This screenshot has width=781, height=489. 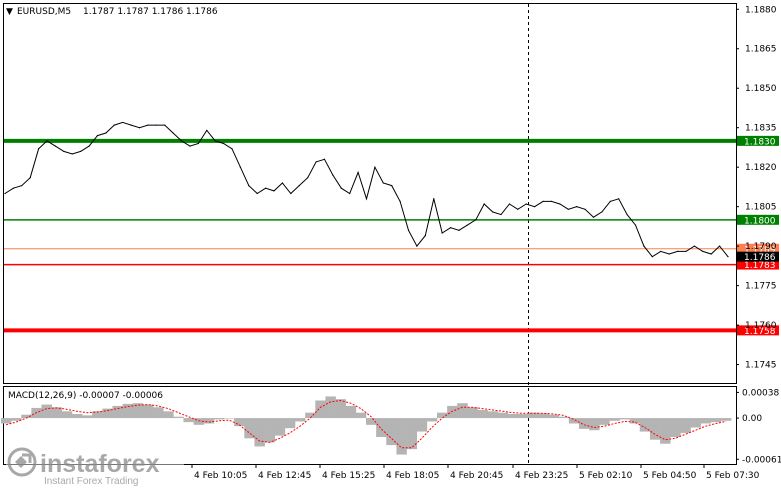 What do you see at coordinates (761, 366) in the screenshot?
I see `price-axis-label: 1.1745` at bounding box center [761, 366].